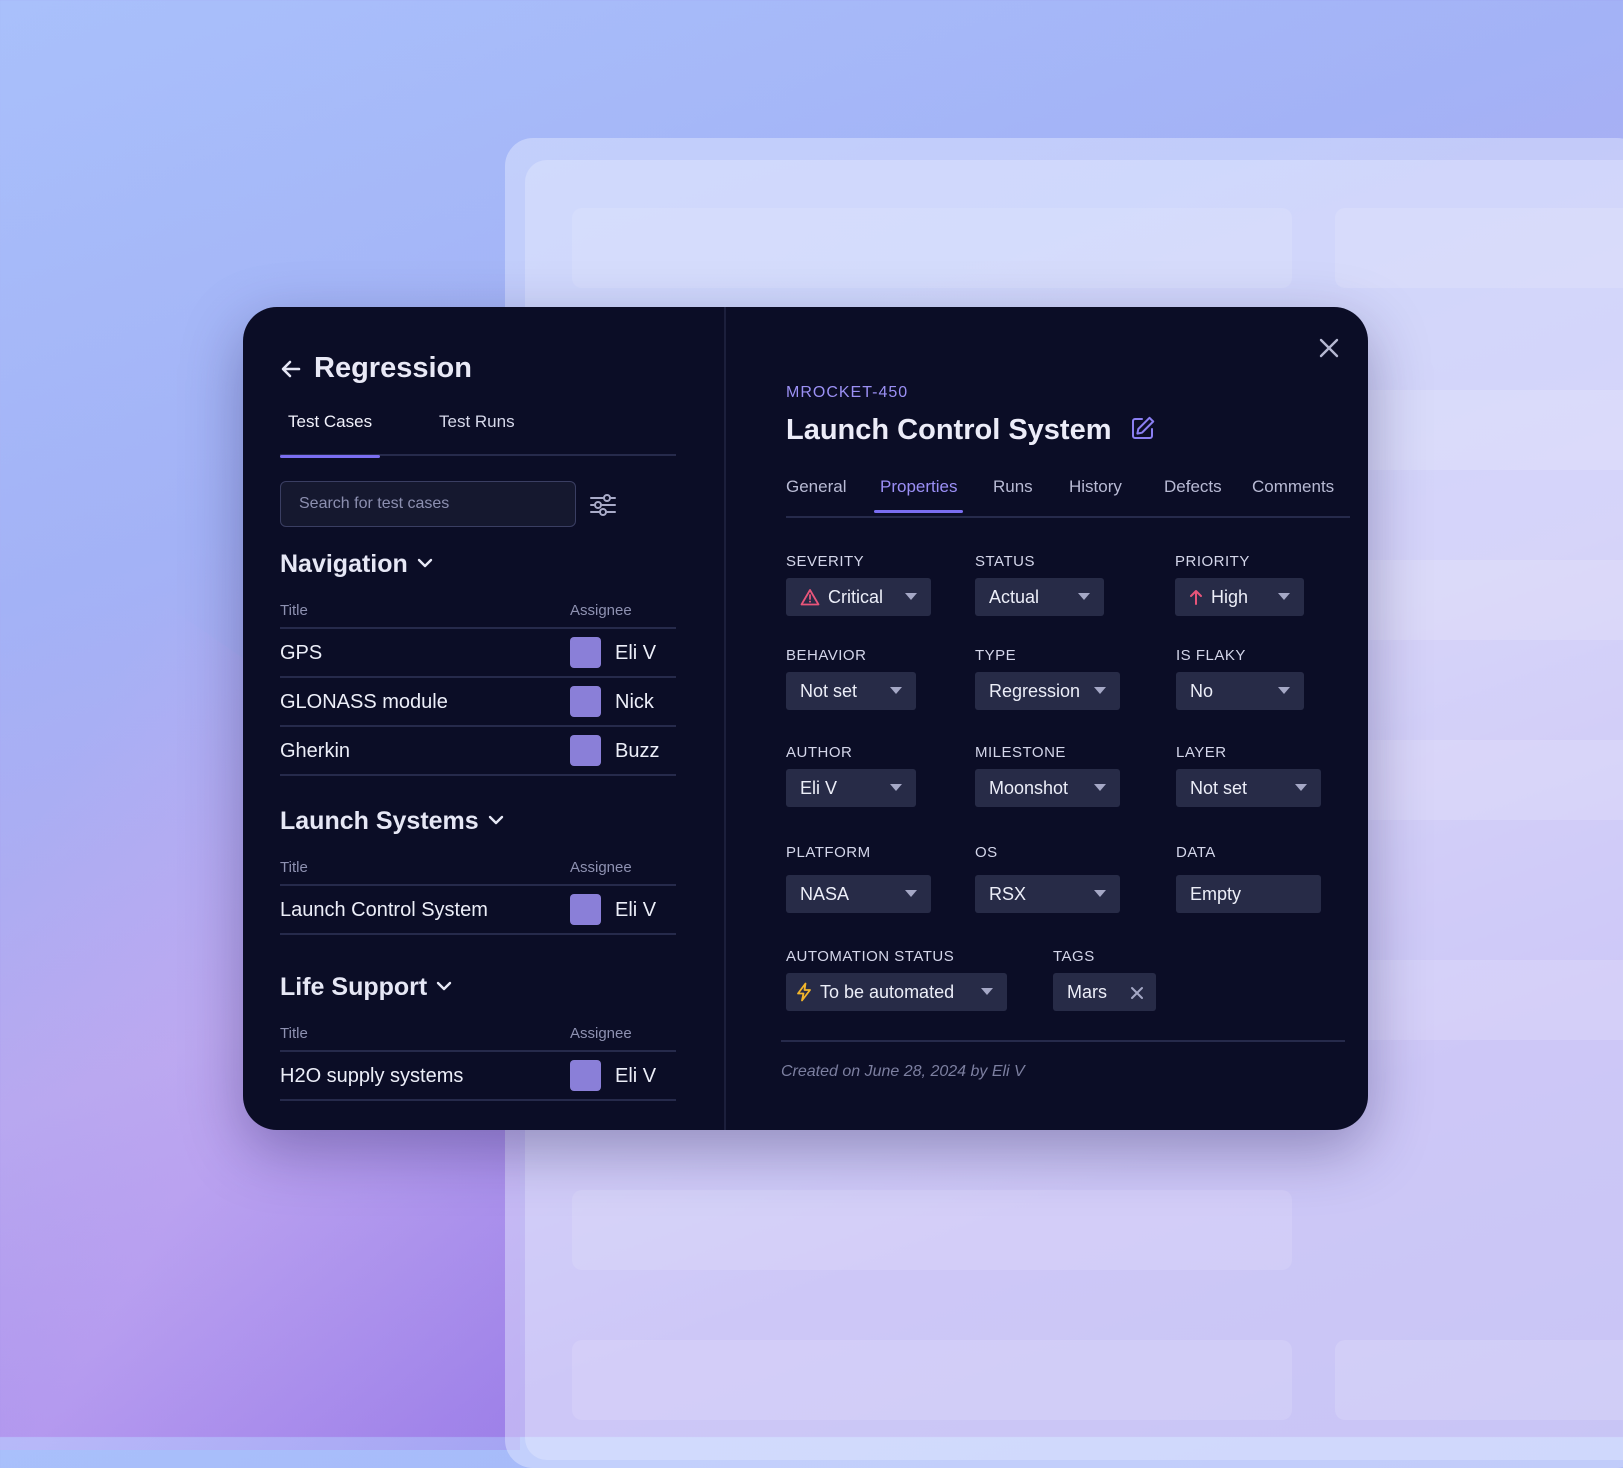 The height and width of the screenshot is (1468, 1623). Describe the element at coordinates (1248, 894) in the screenshot. I see `data-input: Empty` at that location.